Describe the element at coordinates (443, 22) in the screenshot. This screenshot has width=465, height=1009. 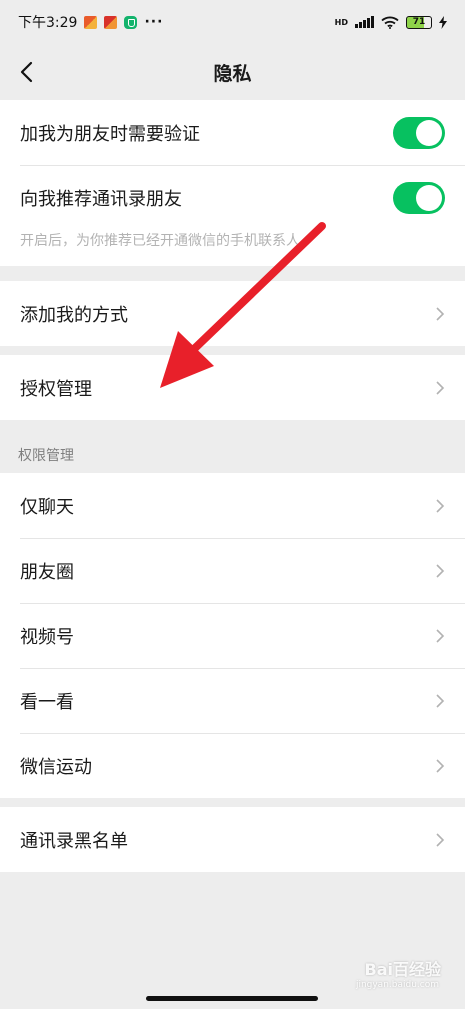
I see `charging-icon` at that location.